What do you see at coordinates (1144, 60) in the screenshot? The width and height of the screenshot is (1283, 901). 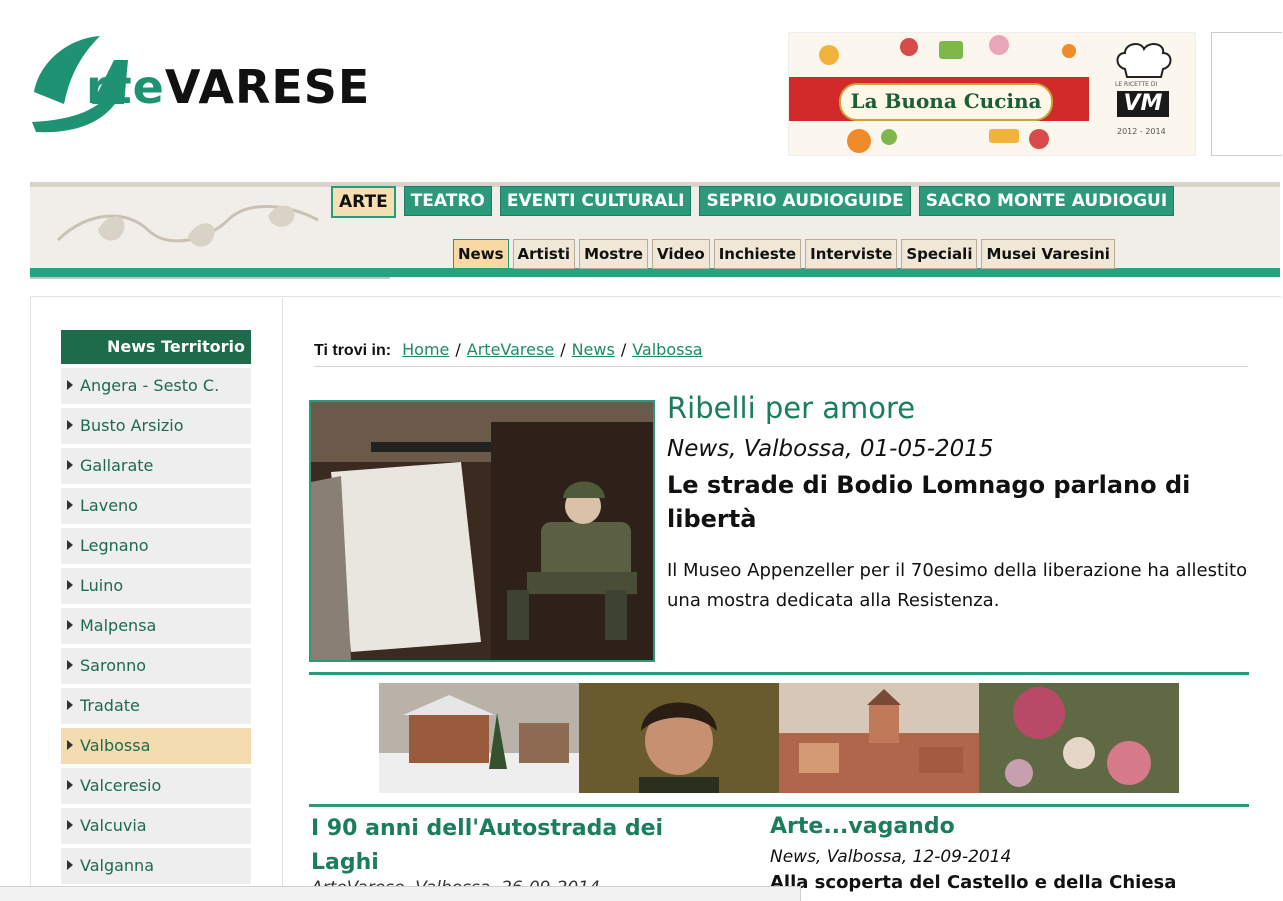 I see `chef-hat-icon` at bounding box center [1144, 60].